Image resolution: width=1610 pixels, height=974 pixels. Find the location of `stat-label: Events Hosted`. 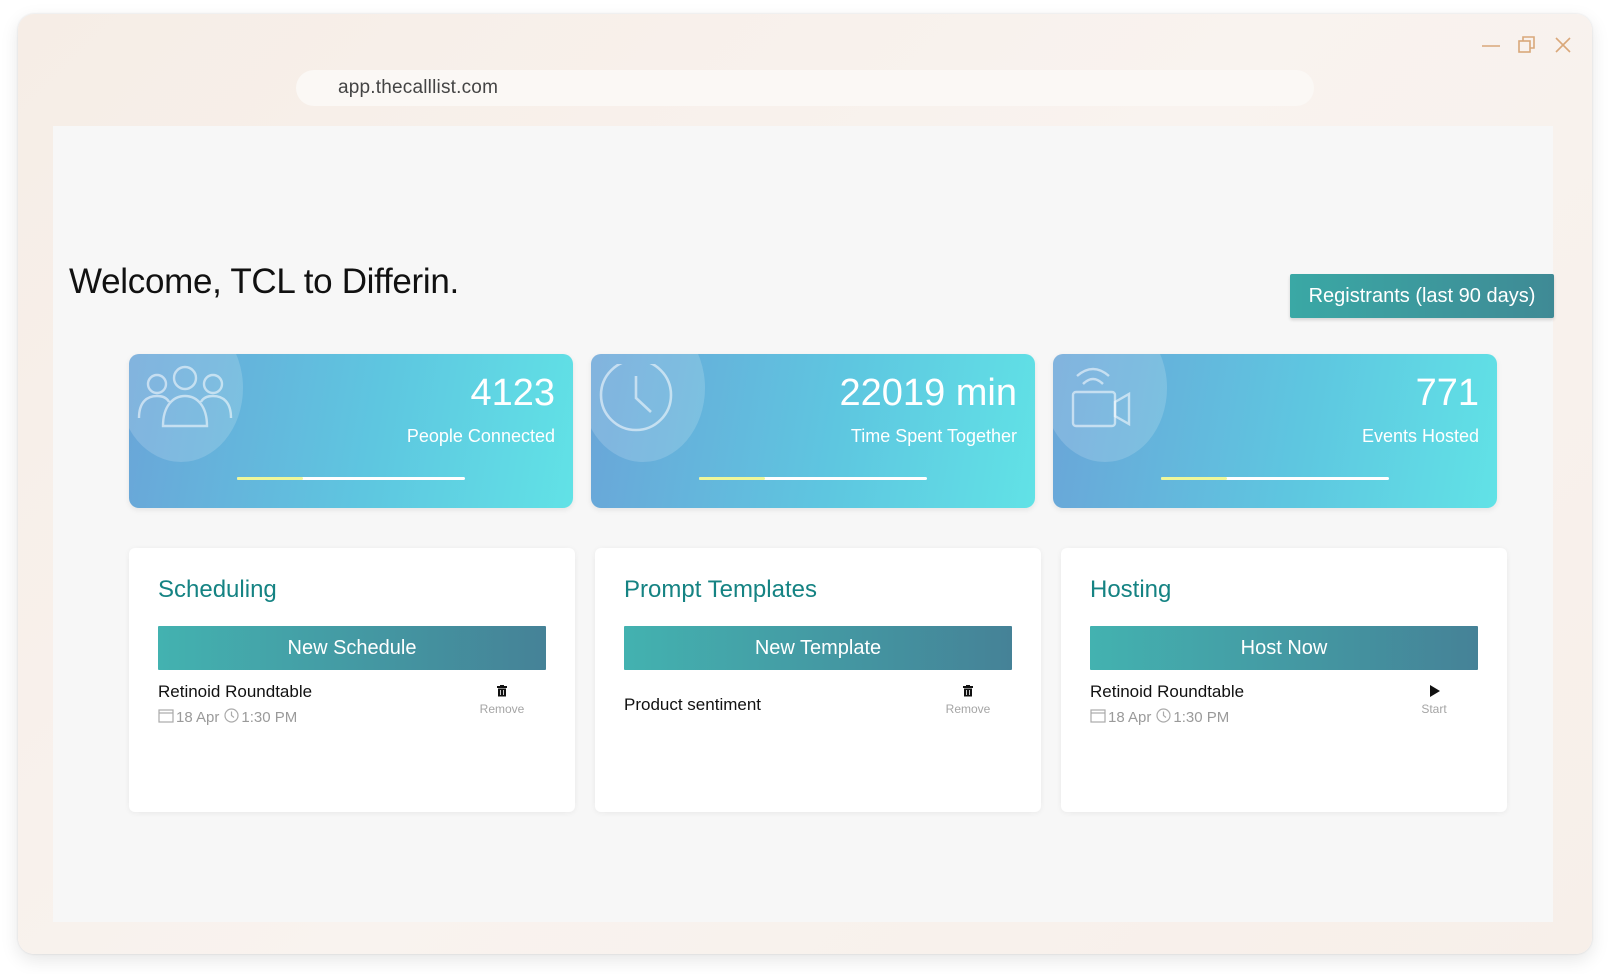

stat-label: Events Hosted is located at coordinates (1420, 436).